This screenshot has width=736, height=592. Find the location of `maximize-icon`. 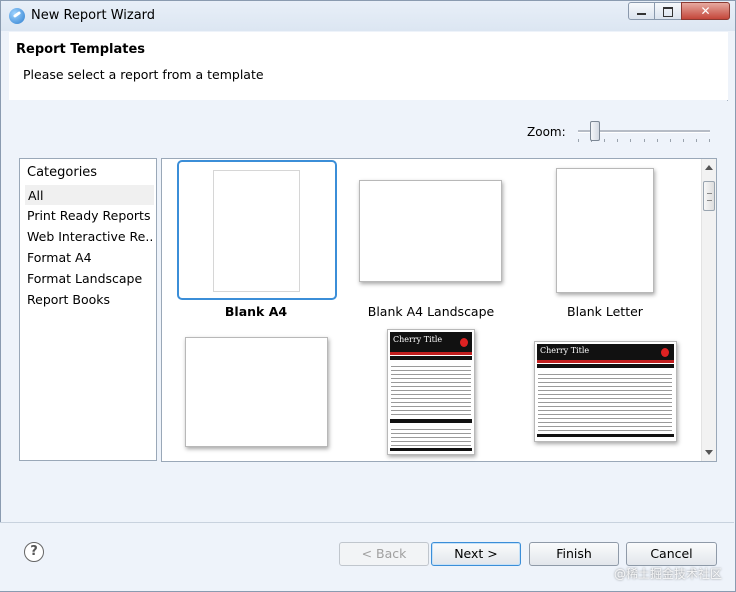

maximize-icon is located at coordinates (668, 12).